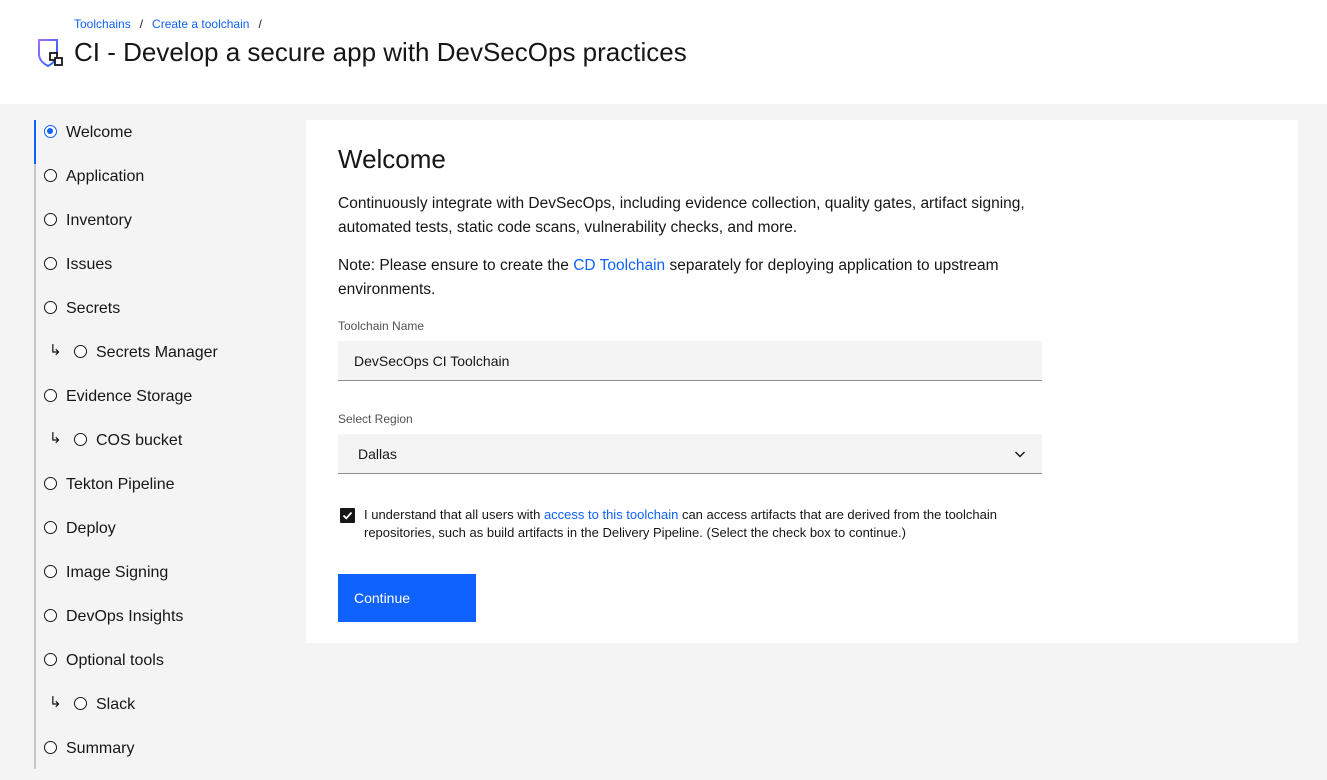 The height and width of the screenshot is (780, 1327). I want to click on step-label: Tekton Pipeline, so click(120, 484).